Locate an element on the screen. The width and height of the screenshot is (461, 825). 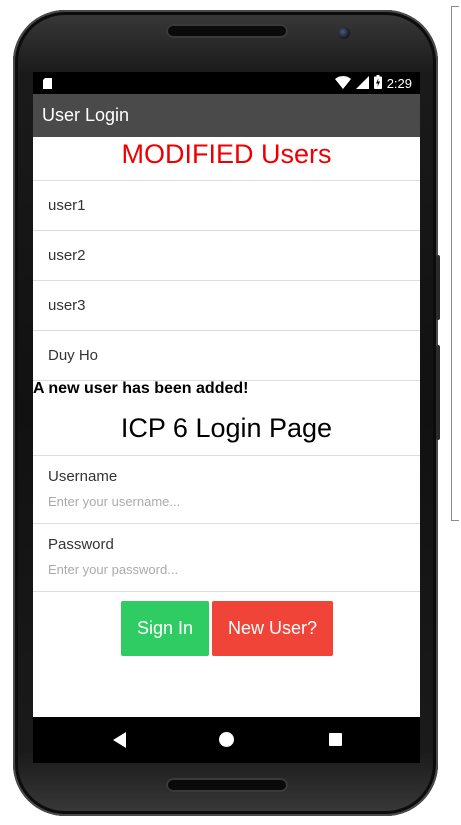
login-page-title: ICP 6 Login Page is located at coordinates (226, 430).